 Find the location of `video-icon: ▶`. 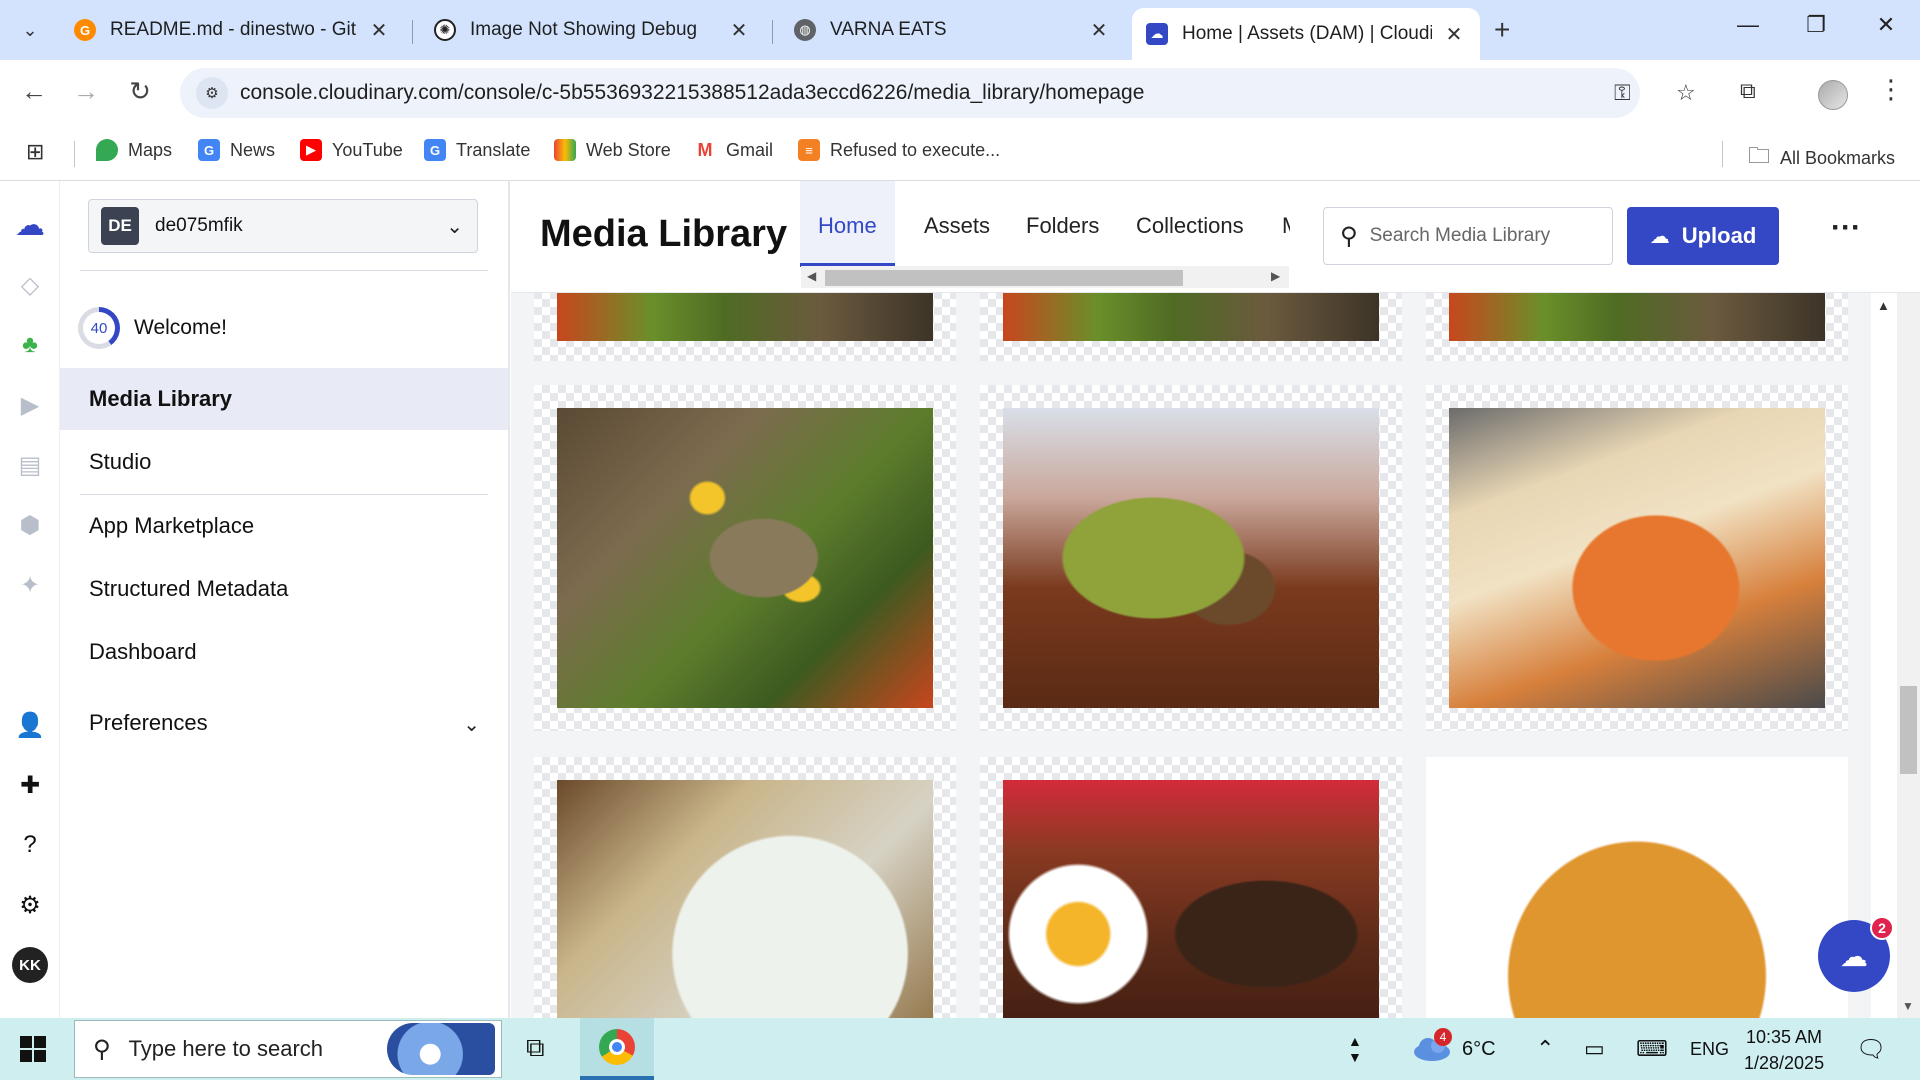

video-icon: ▶ is located at coordinates (30, 405).